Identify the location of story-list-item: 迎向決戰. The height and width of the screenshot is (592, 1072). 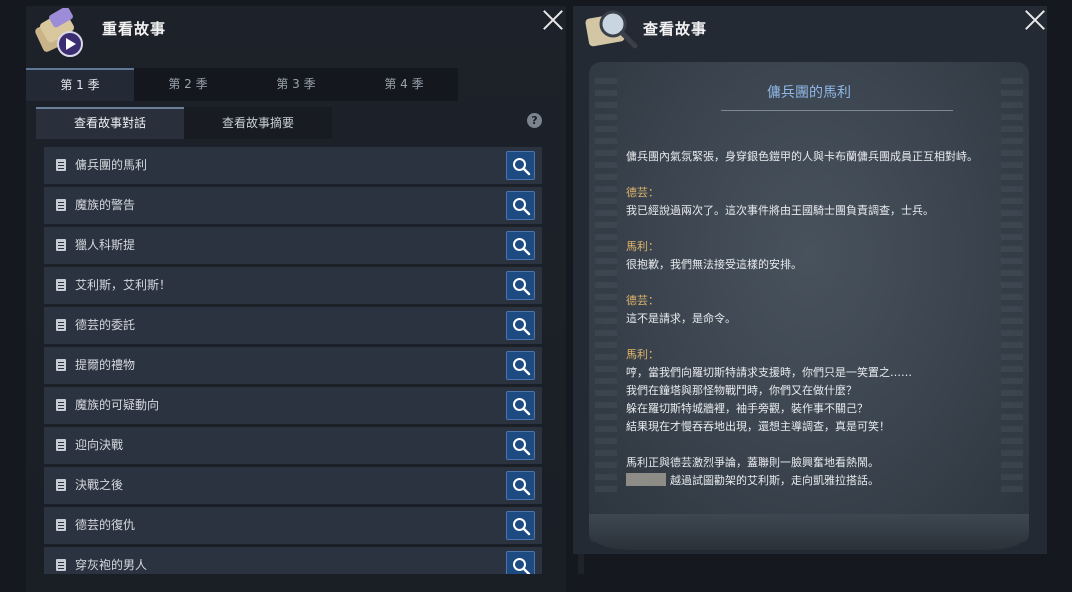
(293, 445).